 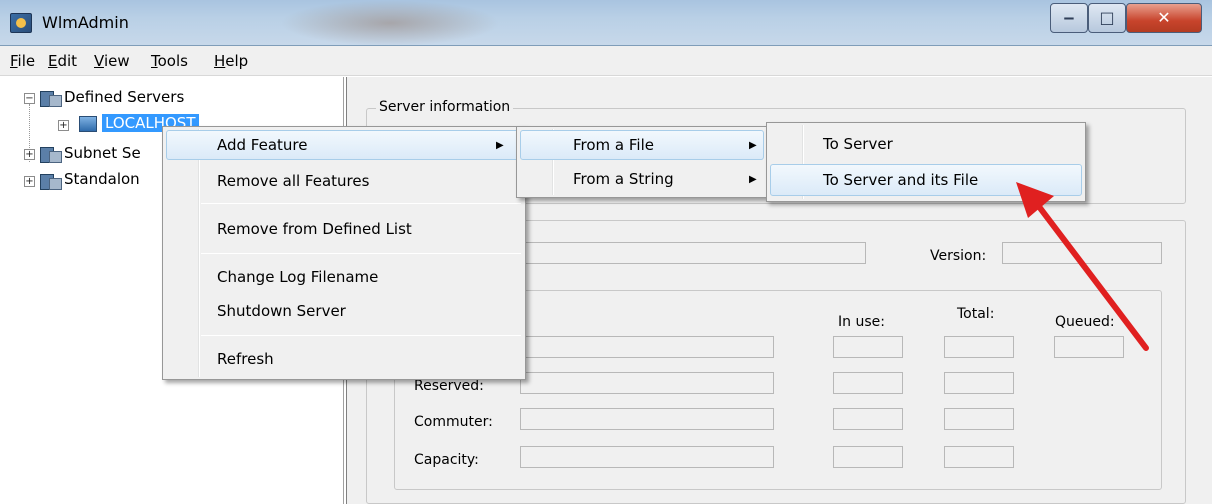 What do you see at coordinates (647, 383) in the screenshot?
I see `reserved-field` at bounding box center [647, 383].